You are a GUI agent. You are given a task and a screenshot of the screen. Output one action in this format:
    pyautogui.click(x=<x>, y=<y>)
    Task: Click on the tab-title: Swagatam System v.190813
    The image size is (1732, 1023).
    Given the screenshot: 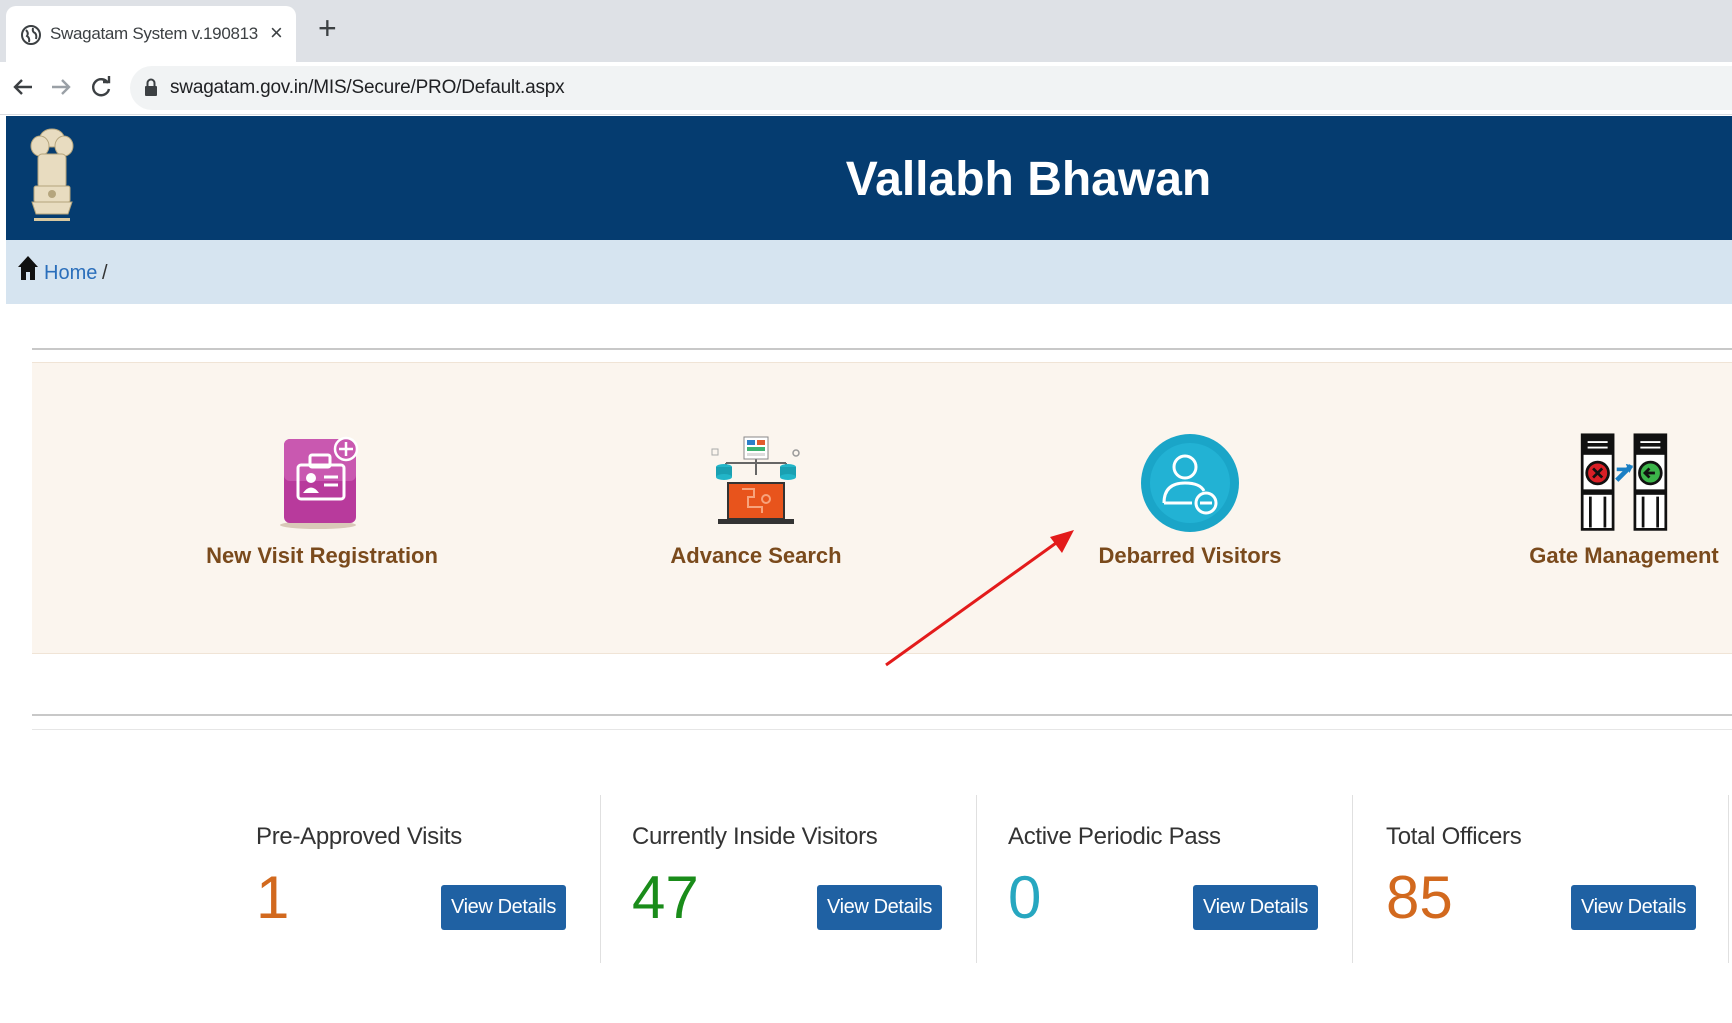 What is the action you would take?
    pyautogui.click(x=154, y=33)
    